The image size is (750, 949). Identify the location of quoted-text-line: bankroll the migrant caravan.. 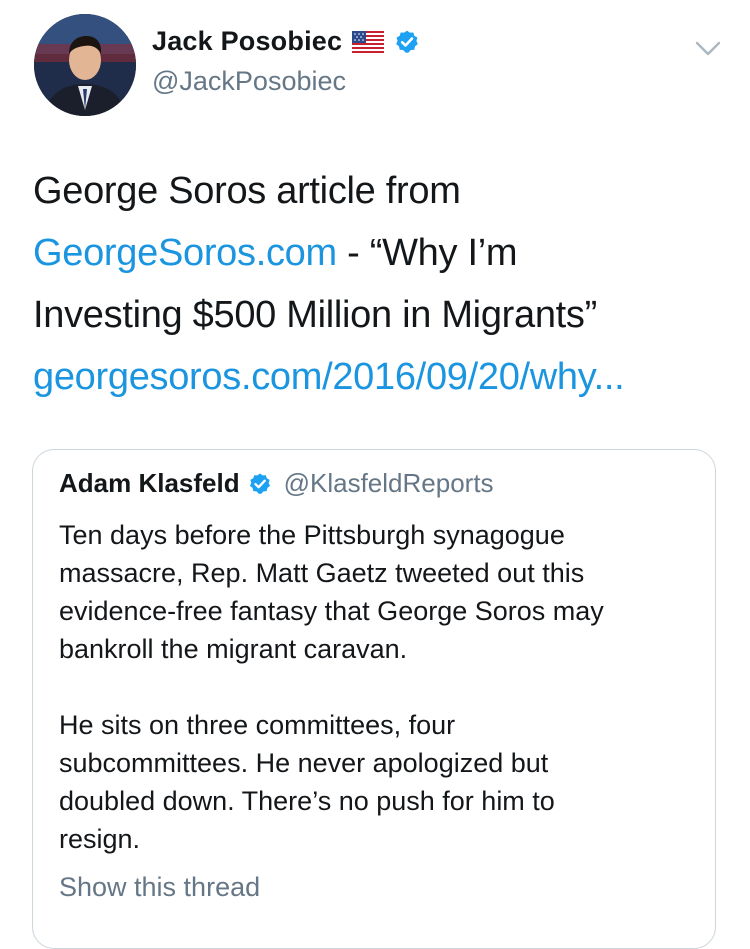
(233, 649).